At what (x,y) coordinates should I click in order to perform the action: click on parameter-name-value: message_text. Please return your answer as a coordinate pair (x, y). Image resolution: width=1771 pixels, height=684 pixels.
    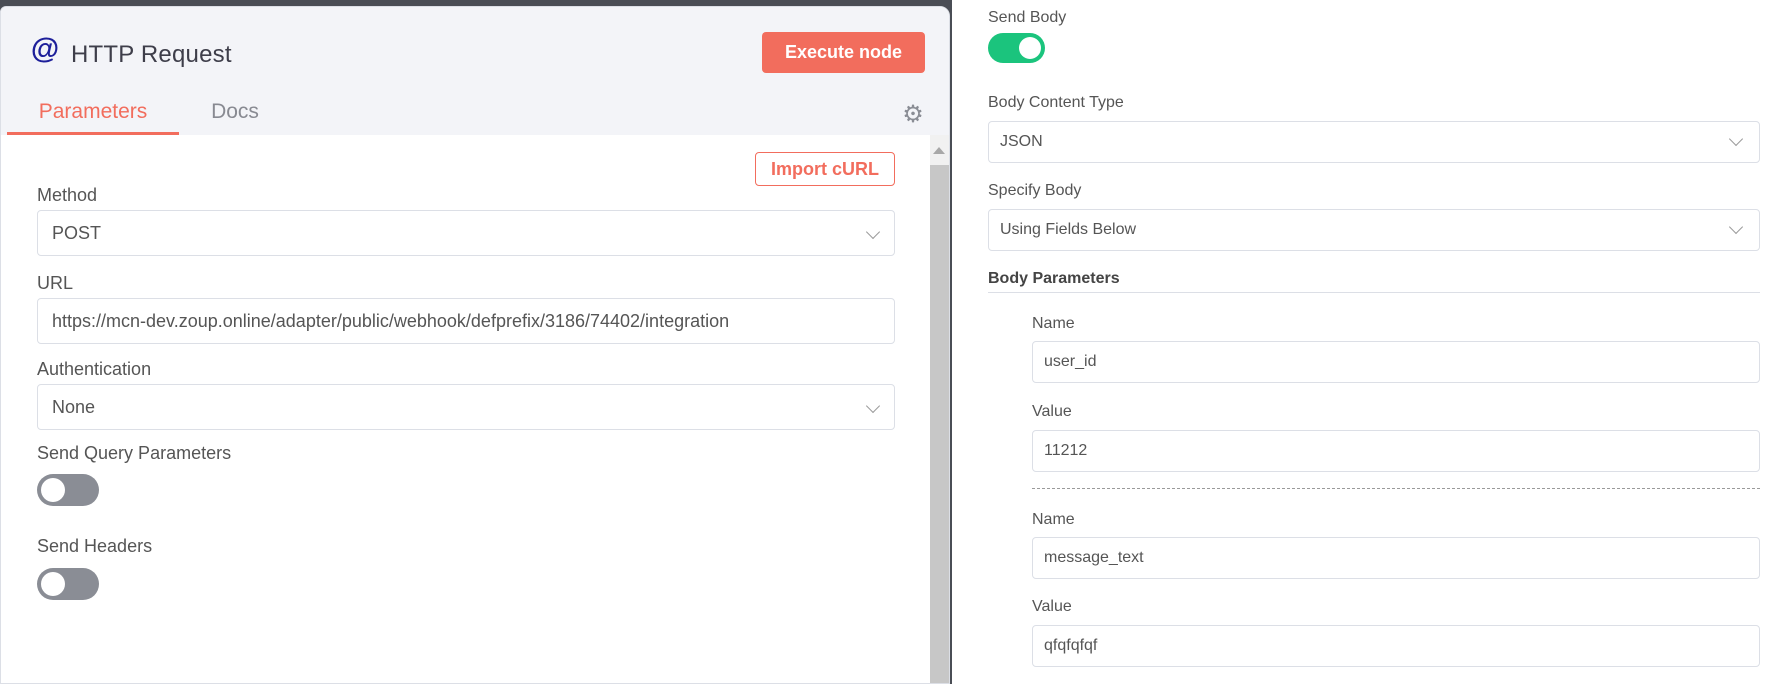
    Looking at the image, I should click on (1094, 557).